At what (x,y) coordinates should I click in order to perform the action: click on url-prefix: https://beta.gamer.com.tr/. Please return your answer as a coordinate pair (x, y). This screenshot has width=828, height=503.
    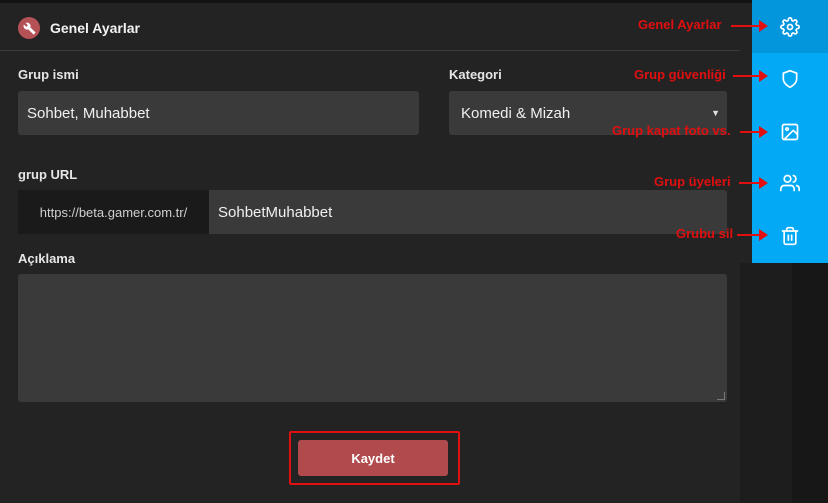
    Looking at the image, I should click on (113, 212).